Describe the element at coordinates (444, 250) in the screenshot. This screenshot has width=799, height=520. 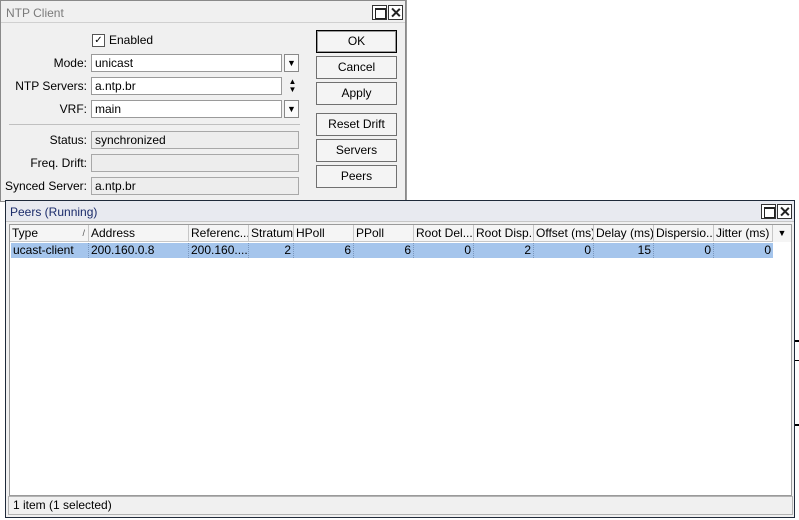
I see `cell-root-delay: 0` at that location.